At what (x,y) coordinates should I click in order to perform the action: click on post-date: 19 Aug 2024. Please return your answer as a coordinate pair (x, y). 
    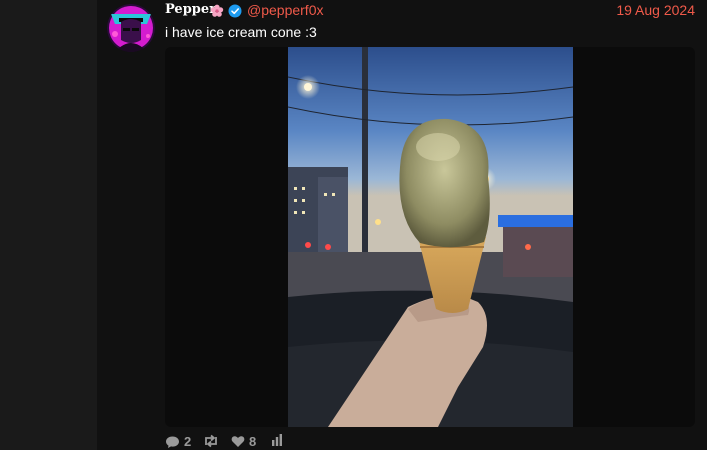
    Looking at the image, I should click on (655, 10).